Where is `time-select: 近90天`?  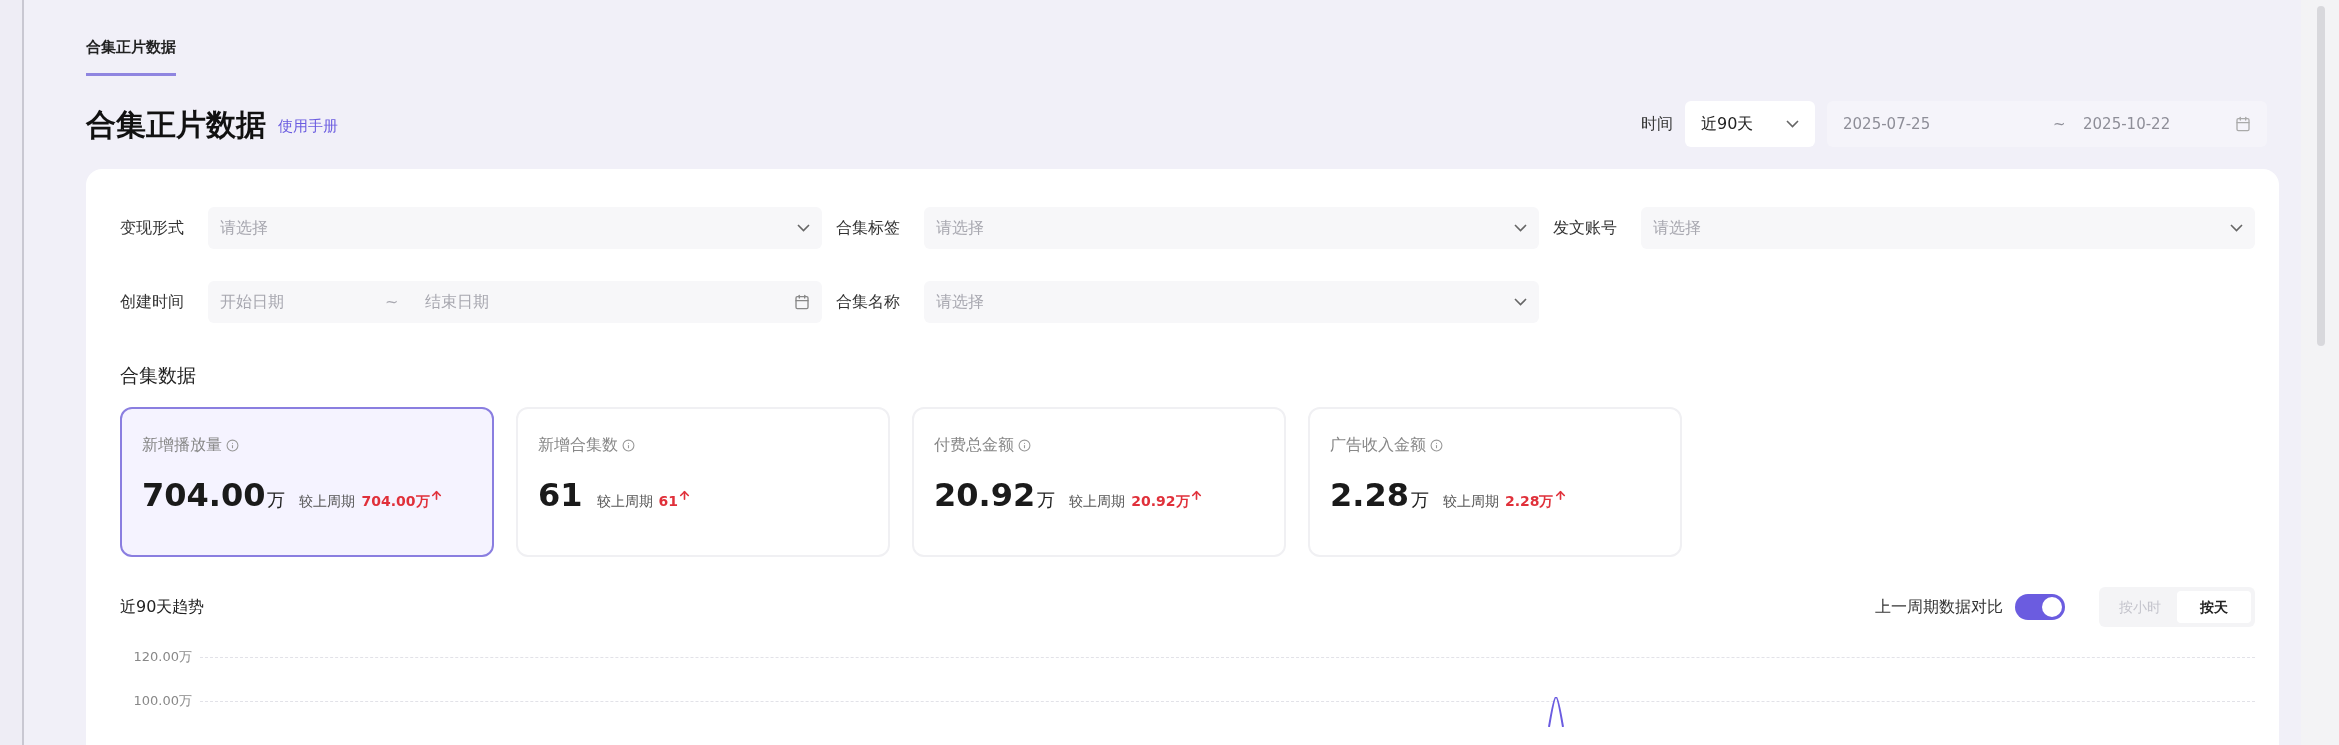 time-select: 近90天 is located at coordinates (1750, 124).